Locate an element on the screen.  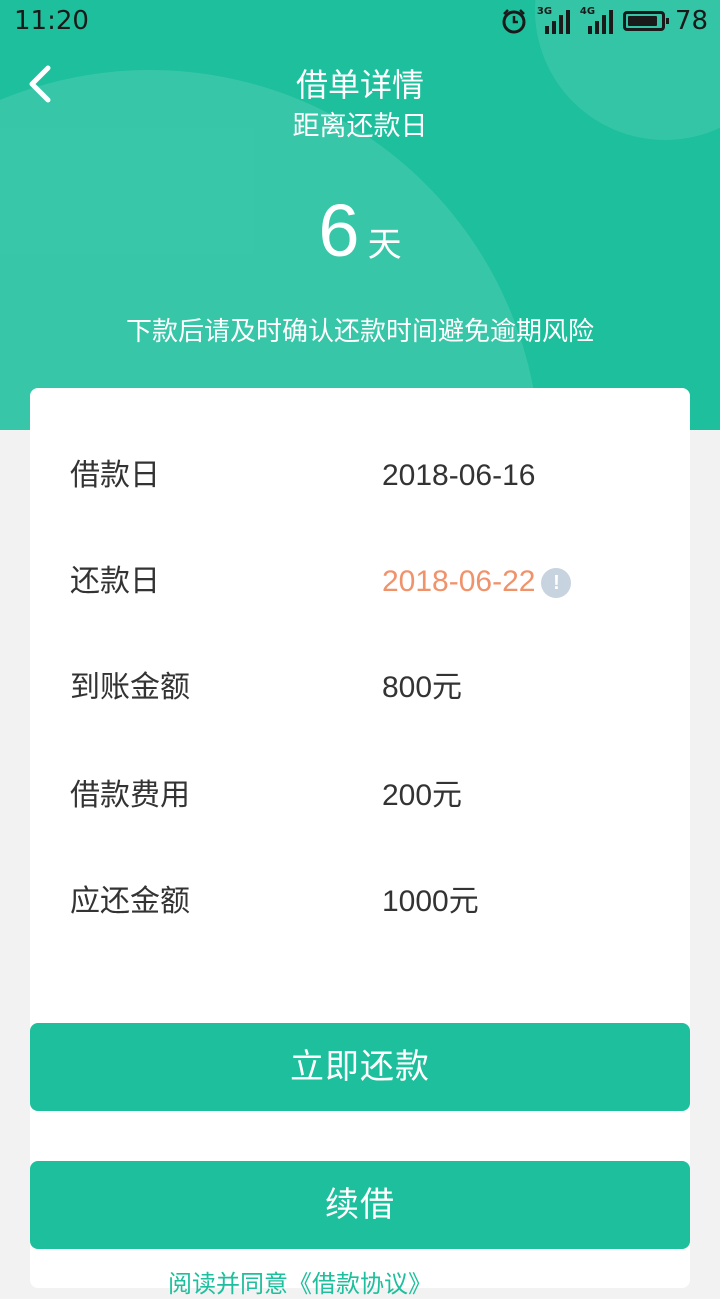
detail-value: 2018-06-16 is located at coordinates (459, 475).